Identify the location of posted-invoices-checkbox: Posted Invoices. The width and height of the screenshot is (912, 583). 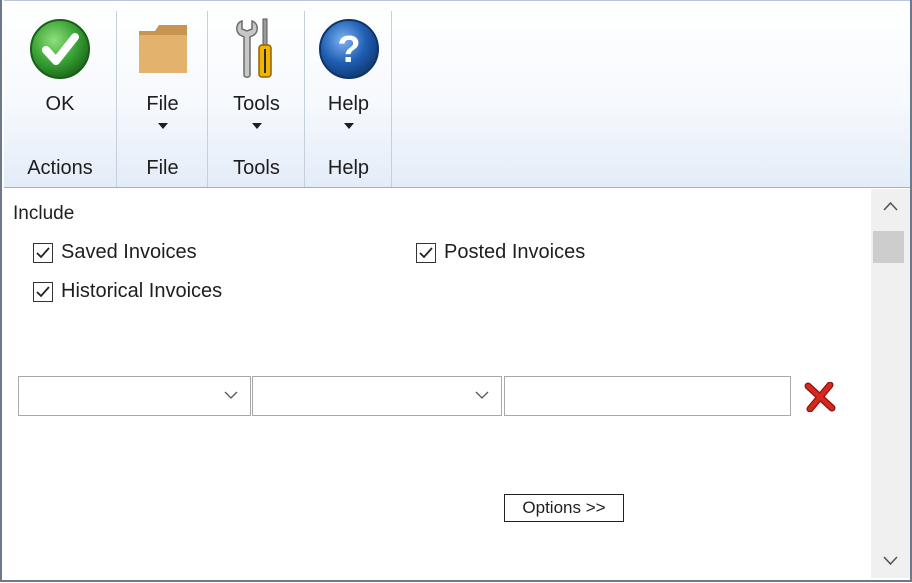
(500, 252).